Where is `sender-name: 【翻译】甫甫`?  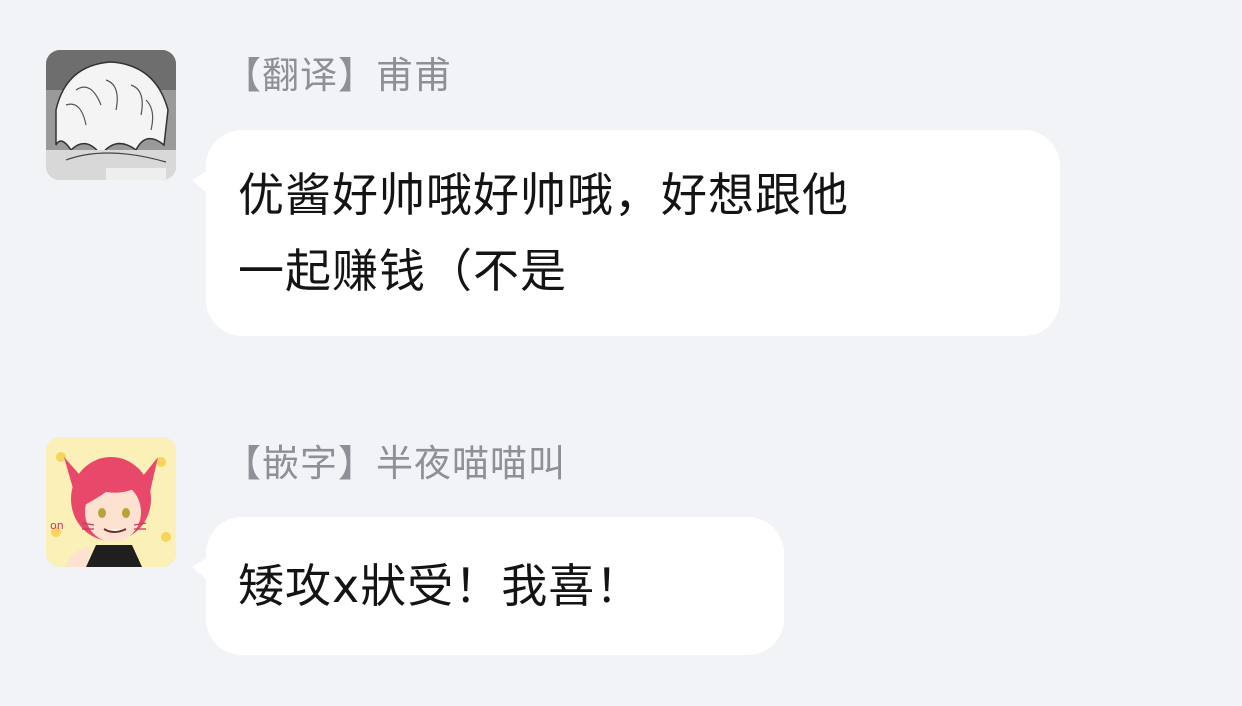
sender-name: 【翻译】甫甫 is located at coordinates (338, 75).